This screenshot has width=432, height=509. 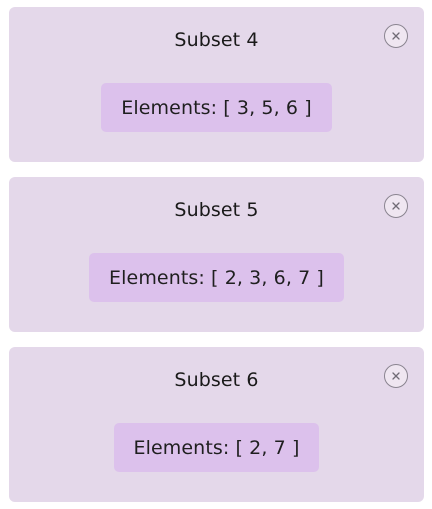 What do you see at coordinates (216, 40) in the screenshot?
I see `subset-title: Subset 4` at bounding box center [216, 40].